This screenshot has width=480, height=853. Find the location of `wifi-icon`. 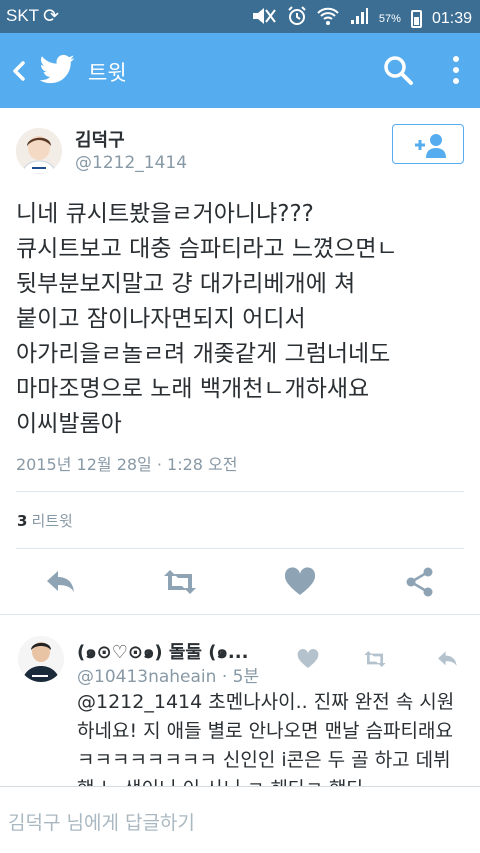

wifi-icon is located at coordinates (328, 18).